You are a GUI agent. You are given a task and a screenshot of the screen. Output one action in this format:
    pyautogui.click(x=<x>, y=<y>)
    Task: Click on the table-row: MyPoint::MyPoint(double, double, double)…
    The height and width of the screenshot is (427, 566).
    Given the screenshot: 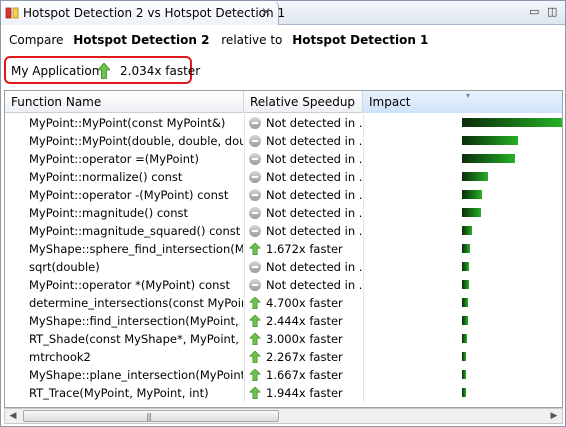 What is the action you would take?
    pyautogui.click(x=283, y=141)
    